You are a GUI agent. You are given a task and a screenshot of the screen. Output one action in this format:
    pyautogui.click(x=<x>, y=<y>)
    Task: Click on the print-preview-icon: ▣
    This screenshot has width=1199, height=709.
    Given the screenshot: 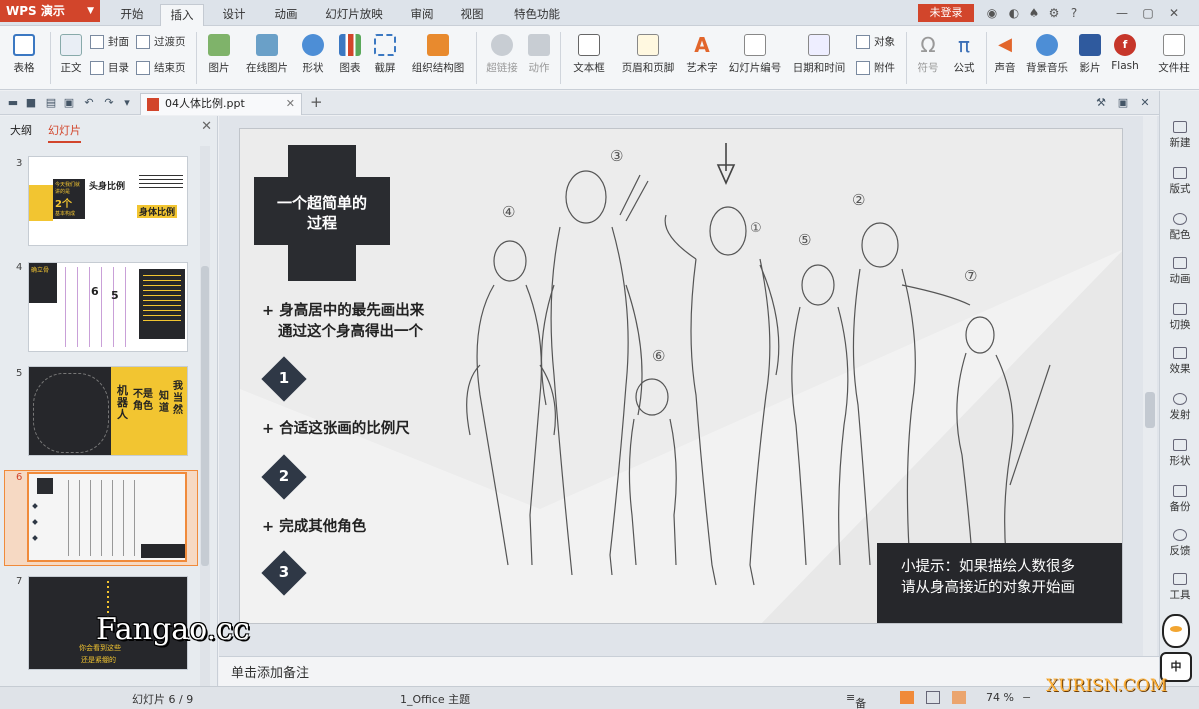 What is the action you would take?
    pyautogui.click(x=69, y=103)
    